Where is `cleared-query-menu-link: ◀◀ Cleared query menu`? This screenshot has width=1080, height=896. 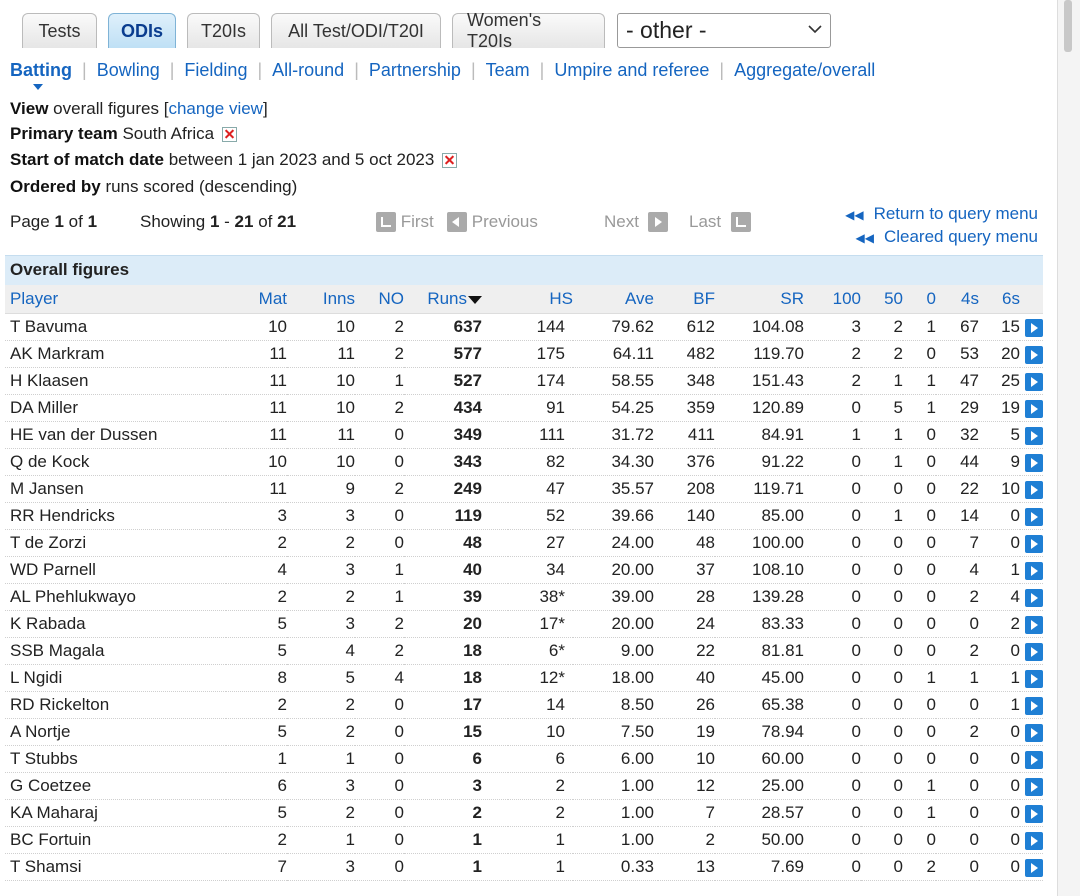
cleared-query-menu-link: ◀◀ Cleared query menu is located at coordinates (942, 237).